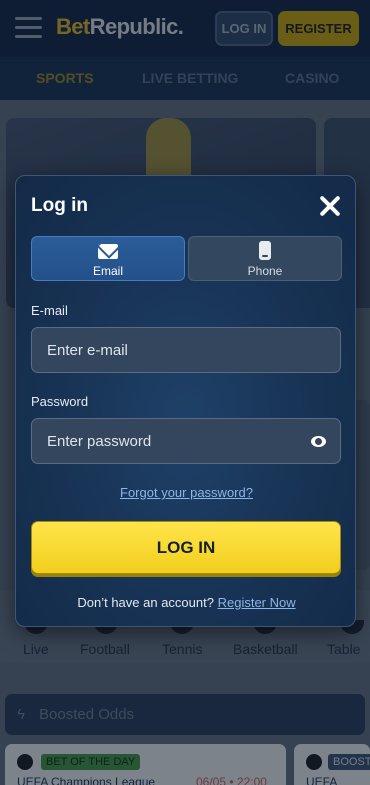 The height and width of the screenshot is (785, 370). What do you see at coordinates (330, 206) in the screenshot?
I see `close-icon` at bounding box center [330, 206].